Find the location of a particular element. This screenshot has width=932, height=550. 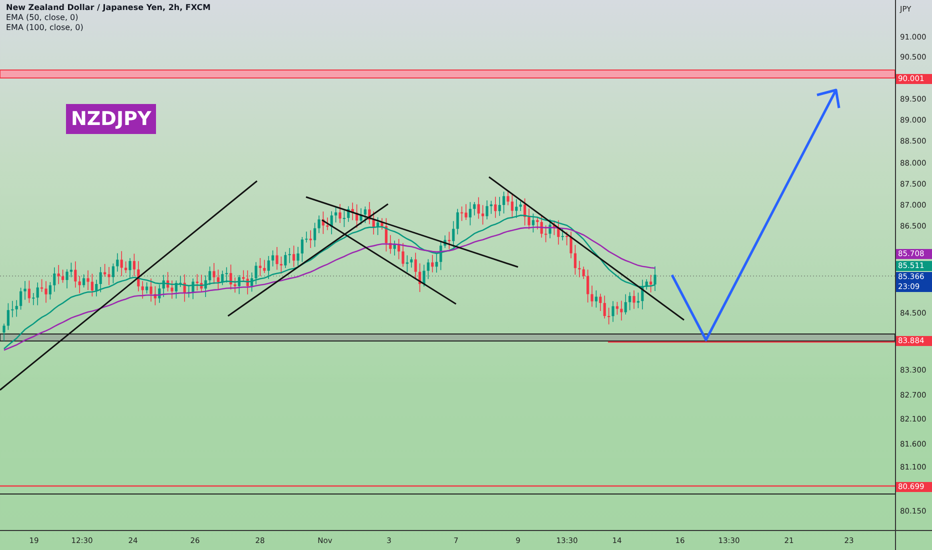

indicator-label: EMA (50, close, 0) is located at coordinates (43, 17).